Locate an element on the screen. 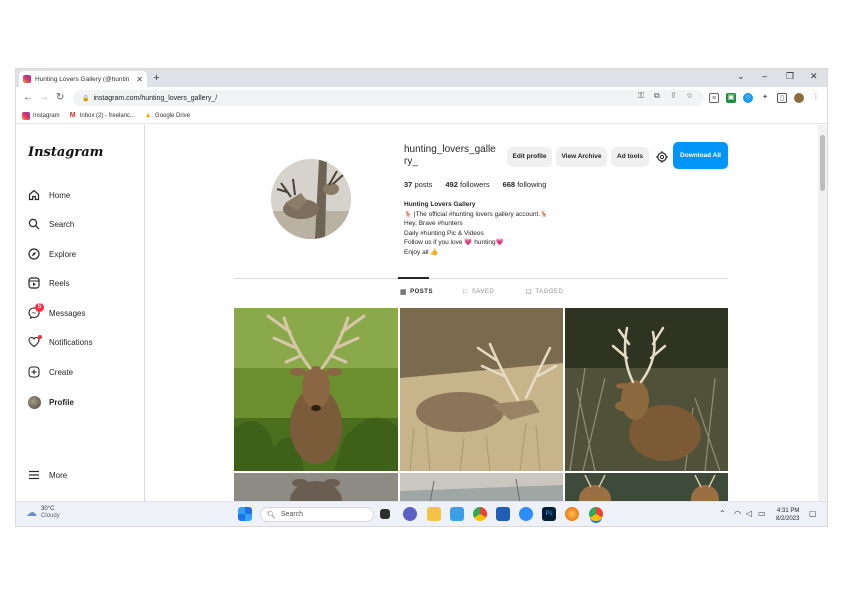 The width and height of the screenshot is (842, 595). compass-icon is located at coordinates (34, 254).